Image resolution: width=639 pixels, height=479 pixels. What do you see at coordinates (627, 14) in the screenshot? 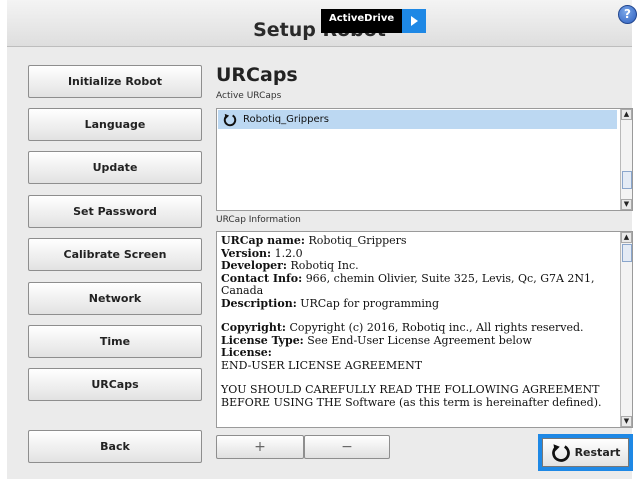
I see `help-icon: ?` at bounding box center [627, 14].